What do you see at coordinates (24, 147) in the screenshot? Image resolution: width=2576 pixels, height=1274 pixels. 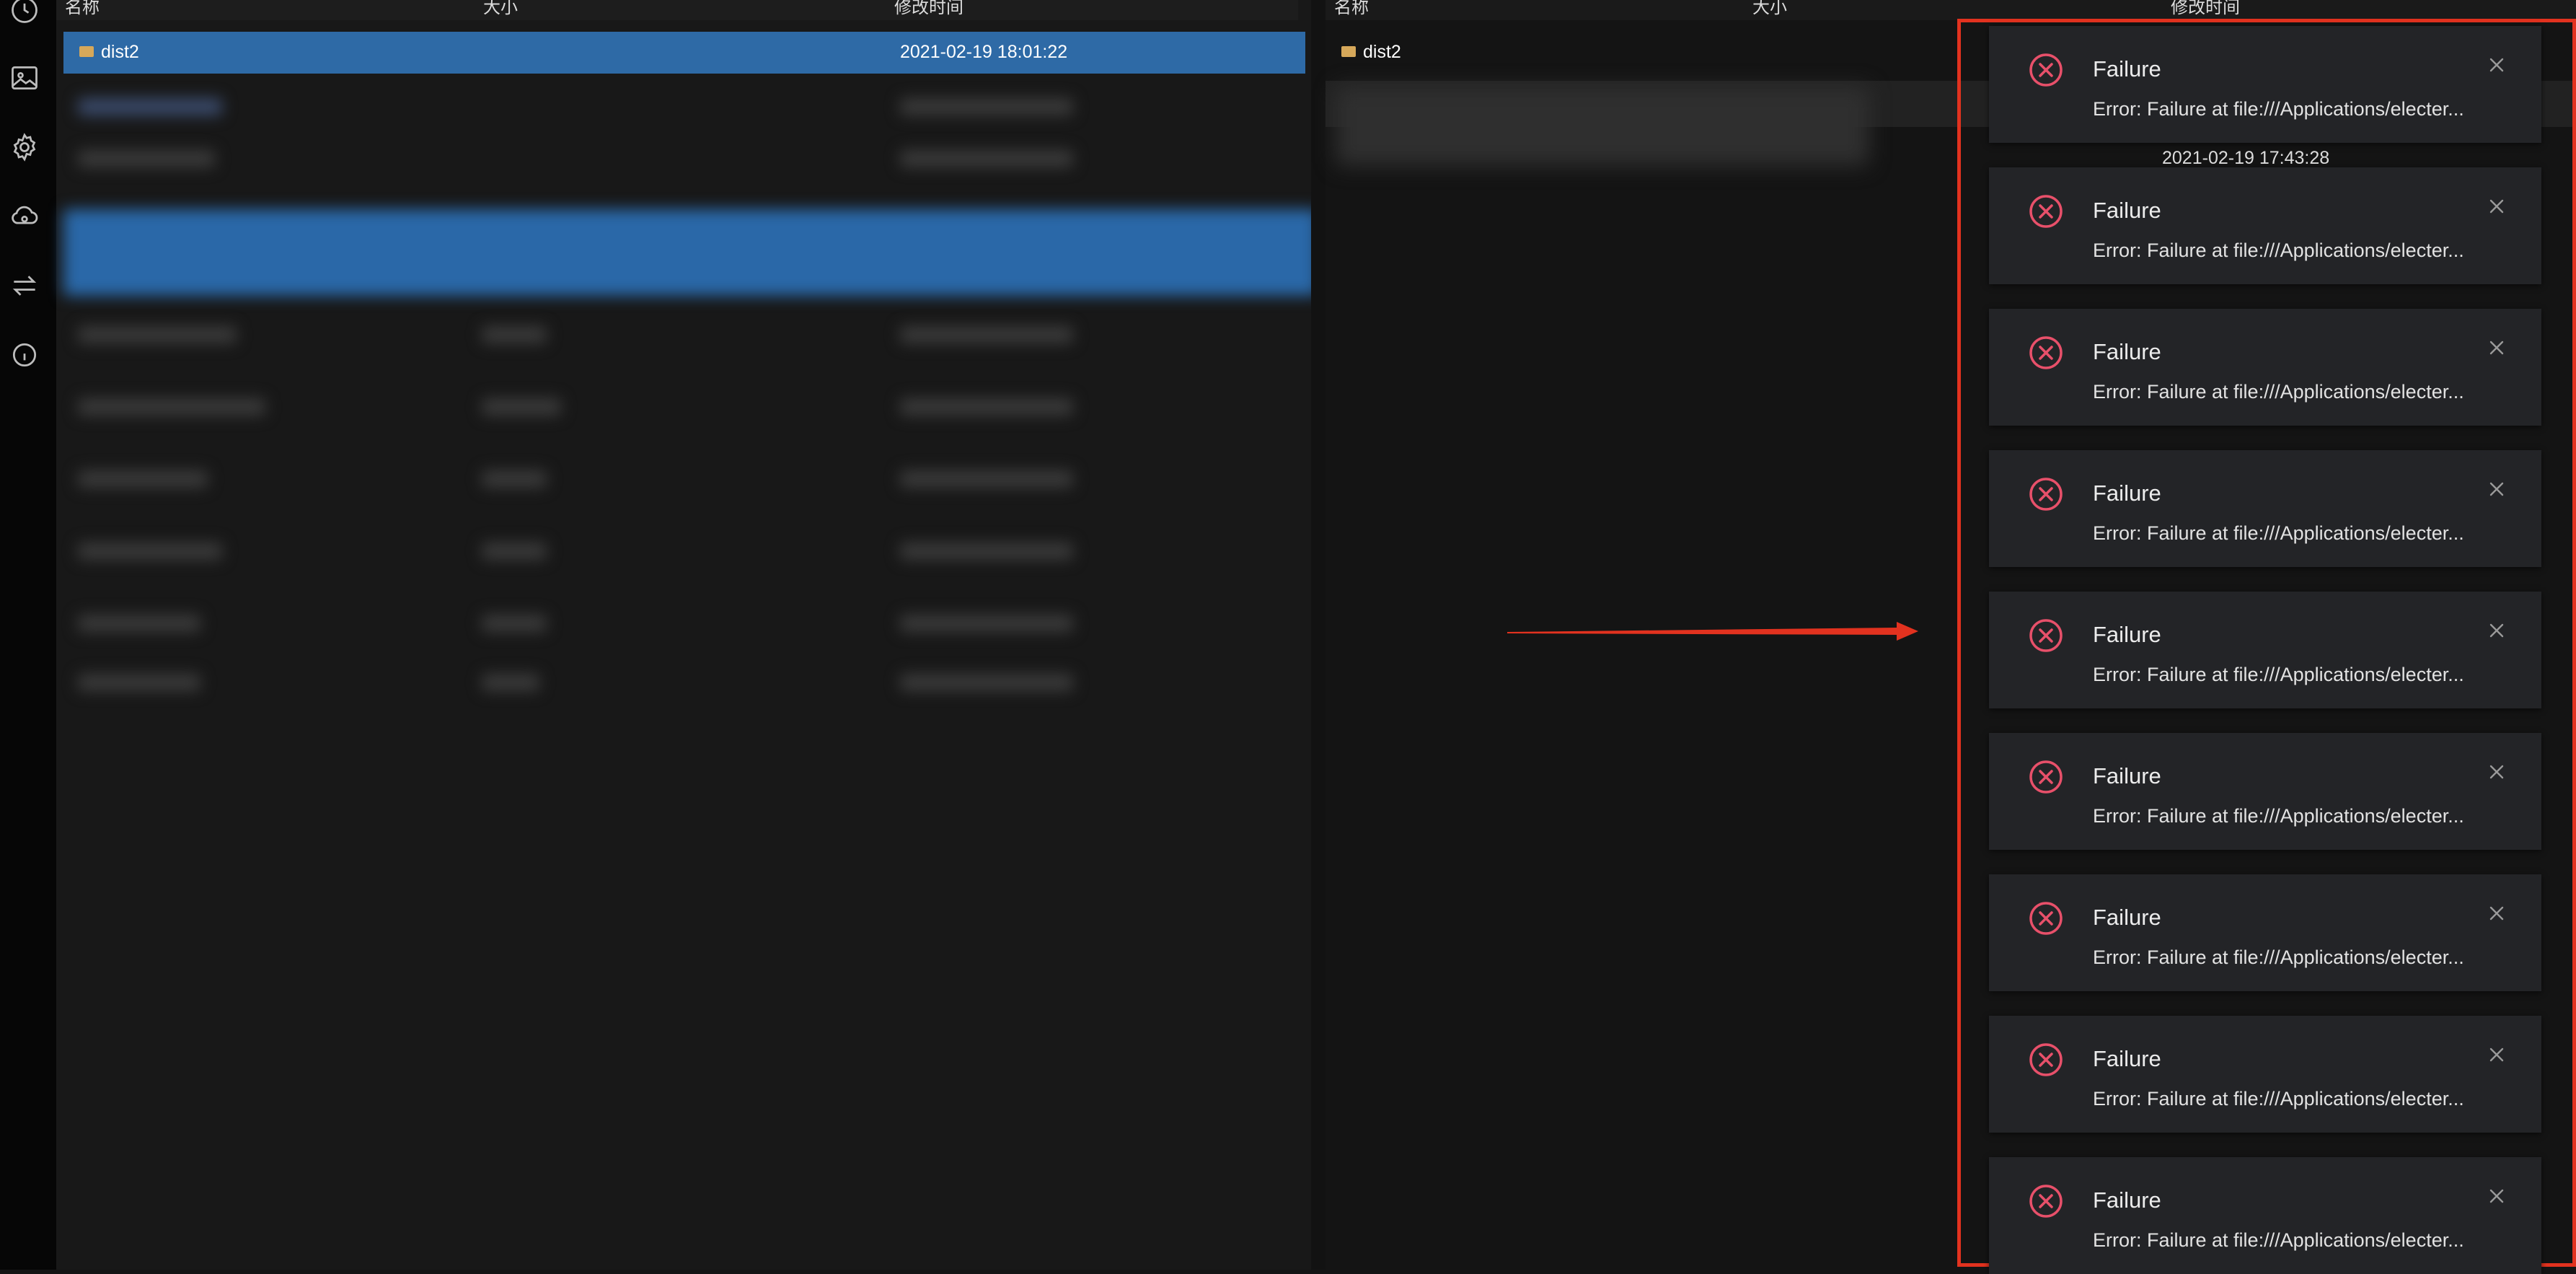 I see `settings-icon` at bounding box center [24, 147].